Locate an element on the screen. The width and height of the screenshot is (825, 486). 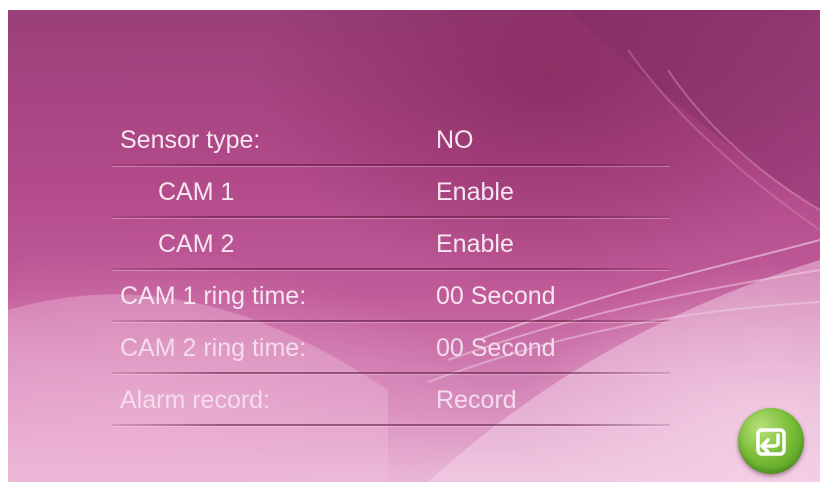
settings-row-cam2-ring-time: CAM 2 ring time: 00 Second is located at coordinates (391, 348).